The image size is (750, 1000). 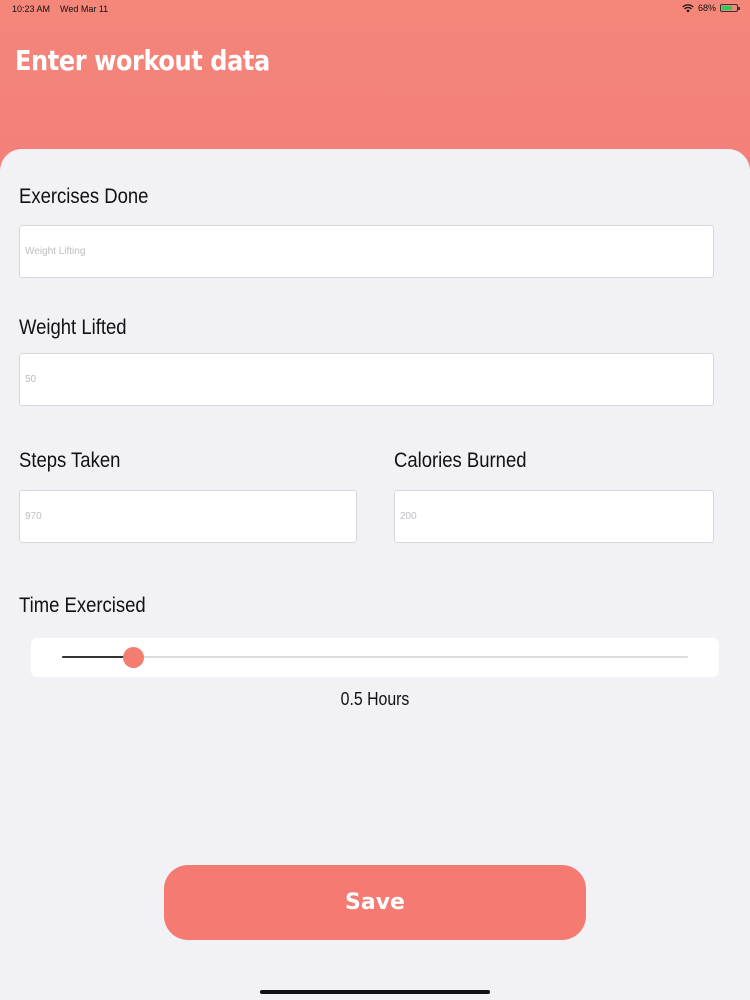 What do you see at coordinates (73, 327) in the screenshot?
I see `weight-label: Weight Lifted` at bounding box center [73, 327].